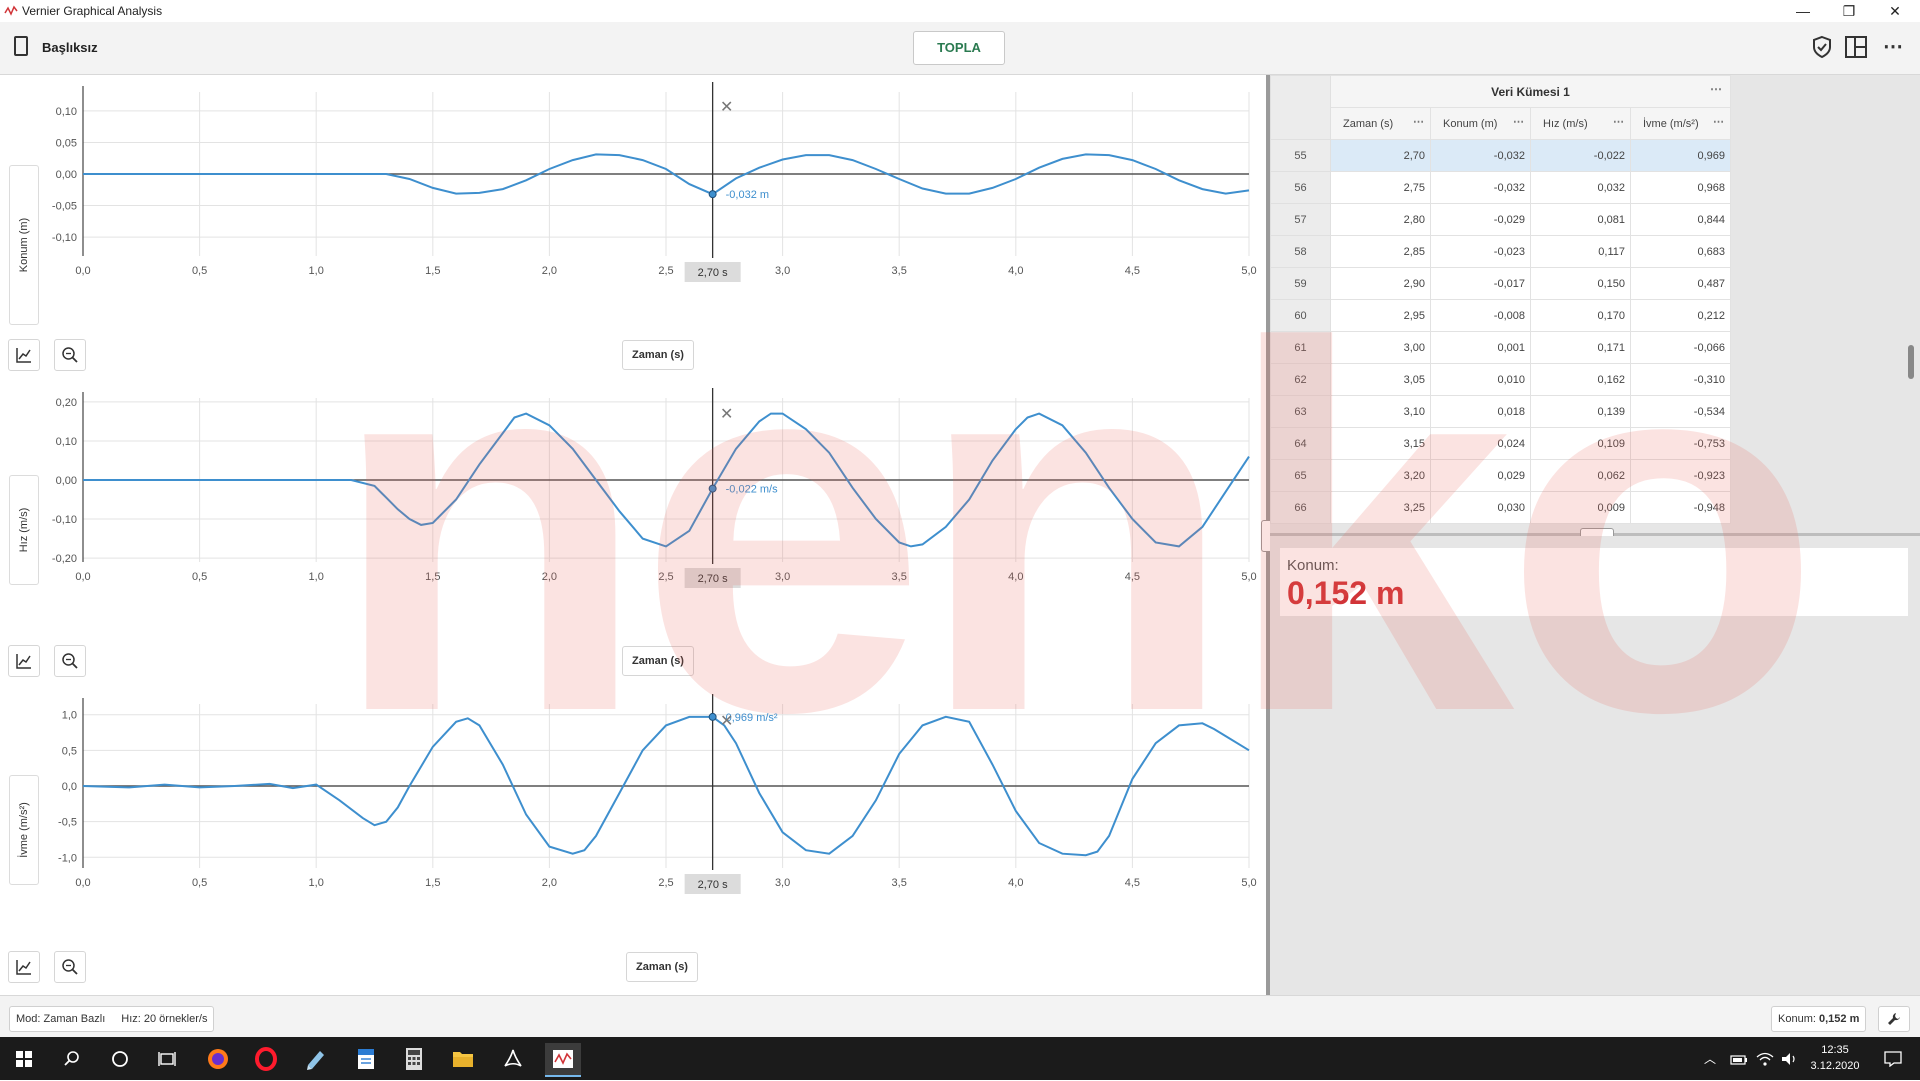 The image size is (1920, 1081). I want to click on ivme-cursor-close-icon: ✕, so click(726, 721).